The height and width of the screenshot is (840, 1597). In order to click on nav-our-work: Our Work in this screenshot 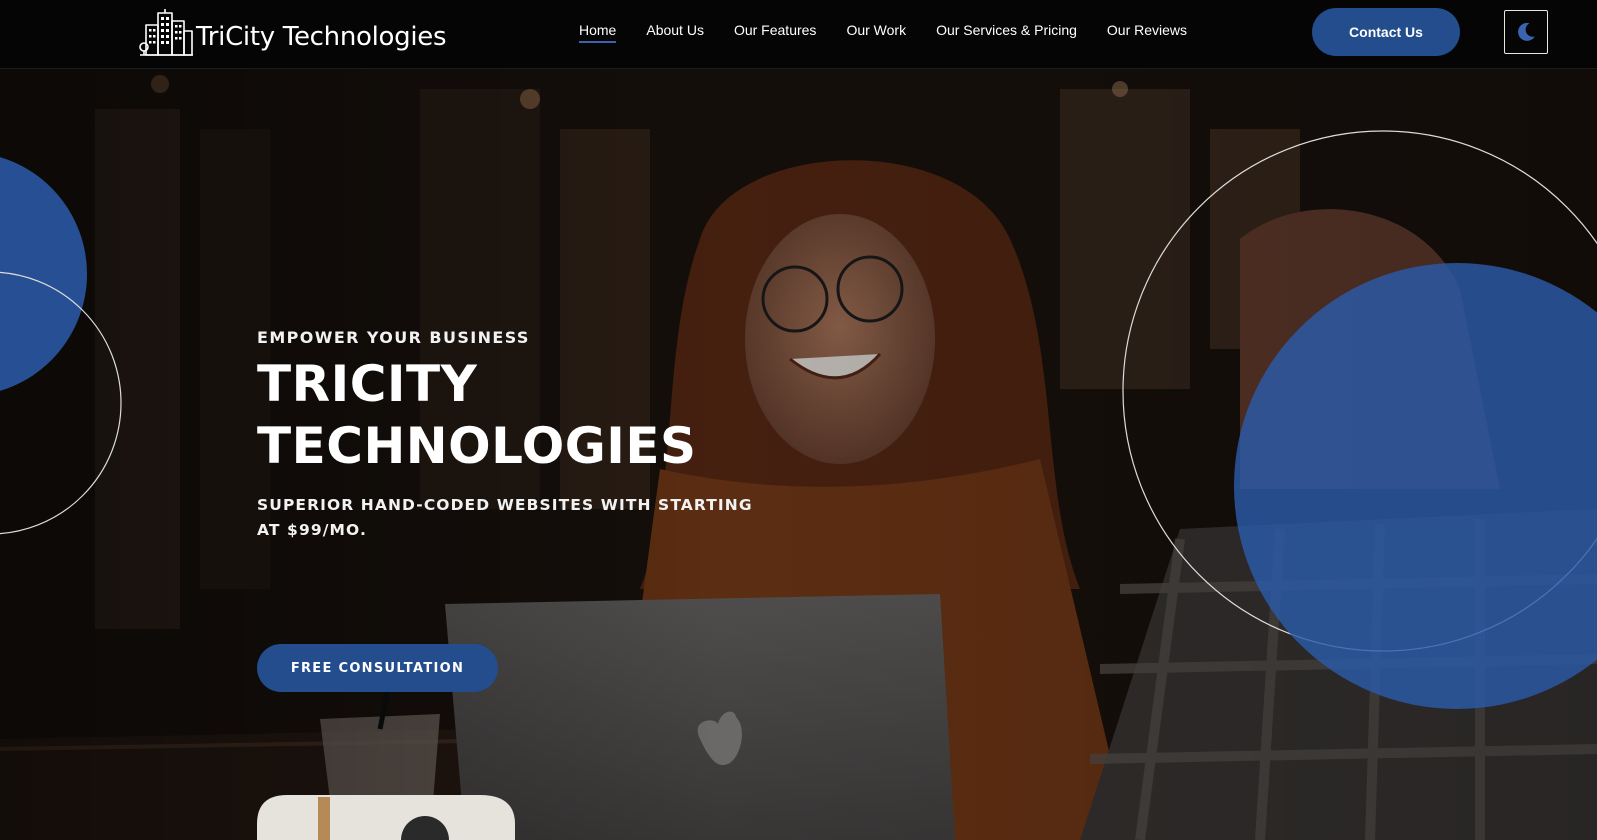, I will do `click(876, 33)`.